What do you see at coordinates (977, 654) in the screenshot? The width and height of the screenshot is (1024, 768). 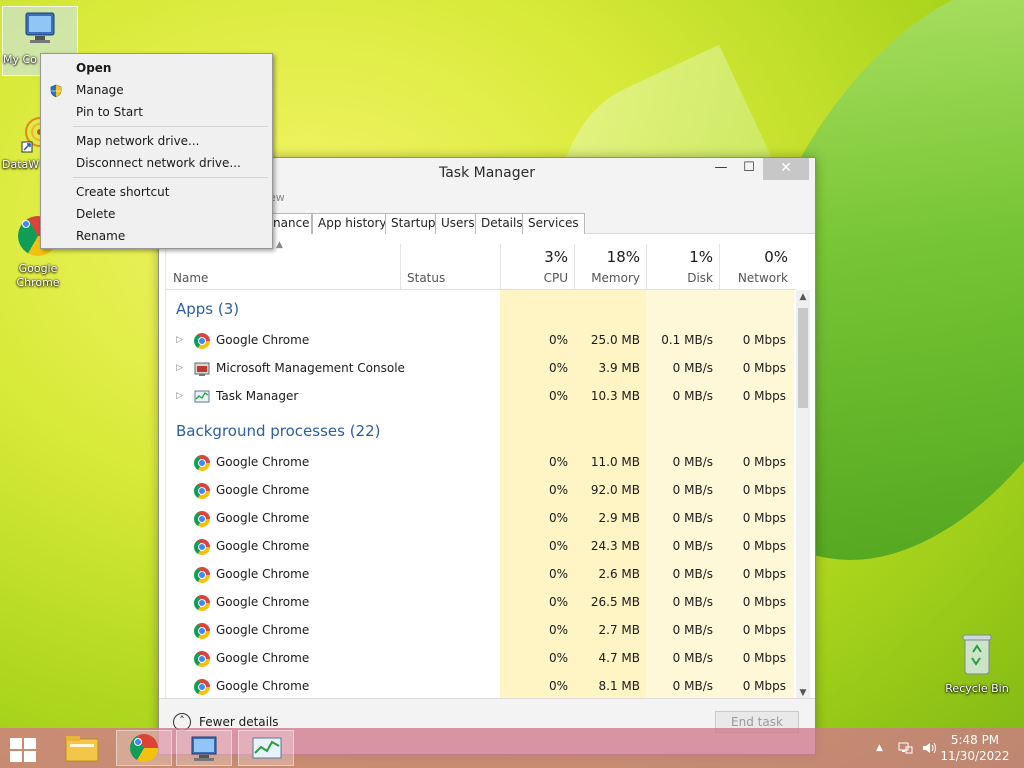 I see `recycle-bin-icon` at bounding box center [977, 654].